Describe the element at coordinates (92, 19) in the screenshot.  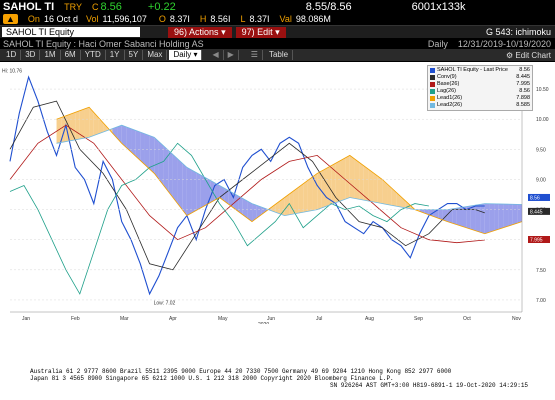
I see `vol-label: Vol` at that location.